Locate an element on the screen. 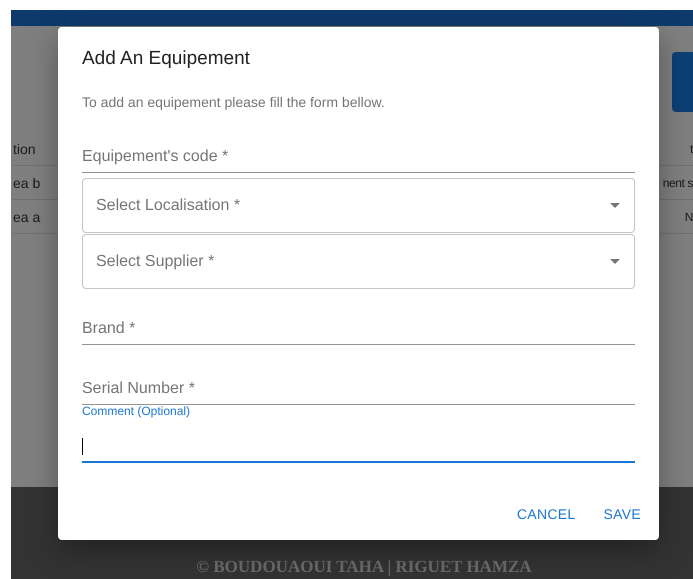 This screenshot has height=579, width=693. select-field: Select Localisation * is located at coordinates (358, 205).